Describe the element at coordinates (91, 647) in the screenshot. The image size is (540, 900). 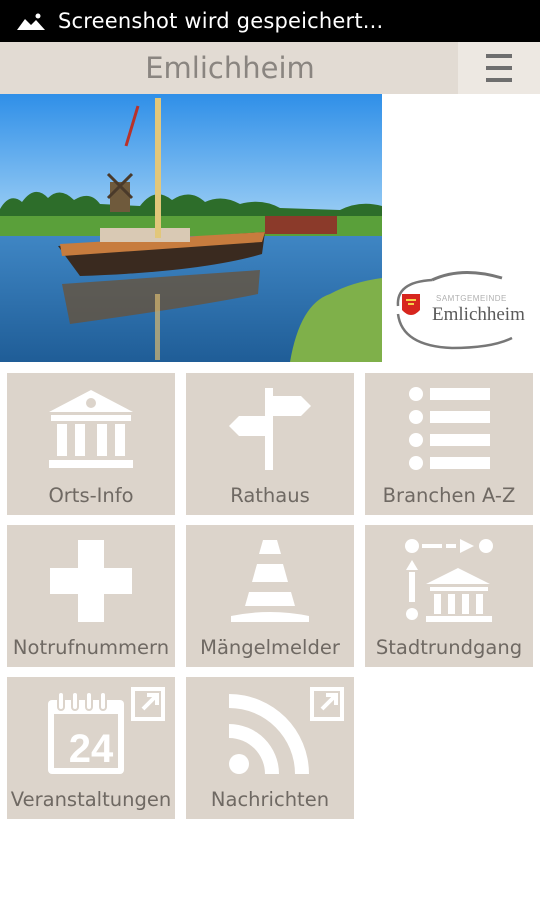
I see `tile-label: Notrufnummern` at that location.